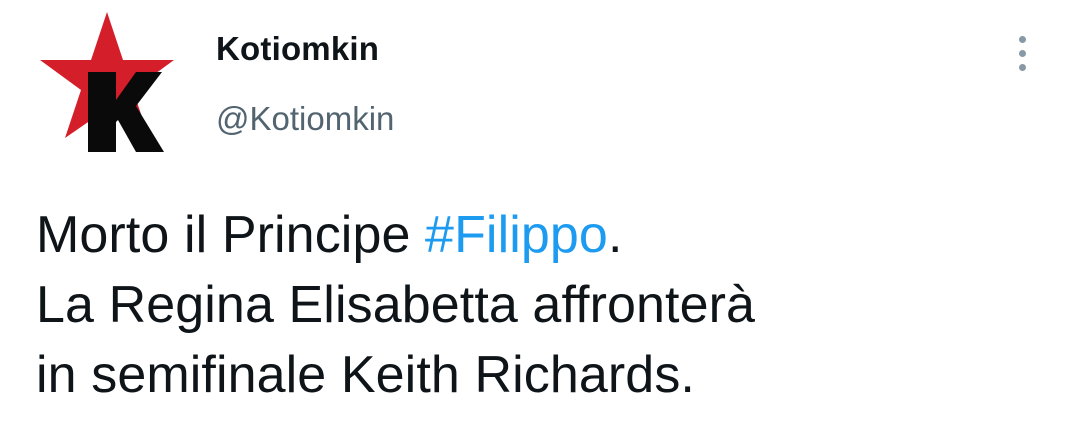 The height and width of the screenshot is (437, 1080). Describe the element at coordinates (396, 305) in the screenshot. I see `tweet-line-2: La Regina Elisabetta affronterà` at that location.